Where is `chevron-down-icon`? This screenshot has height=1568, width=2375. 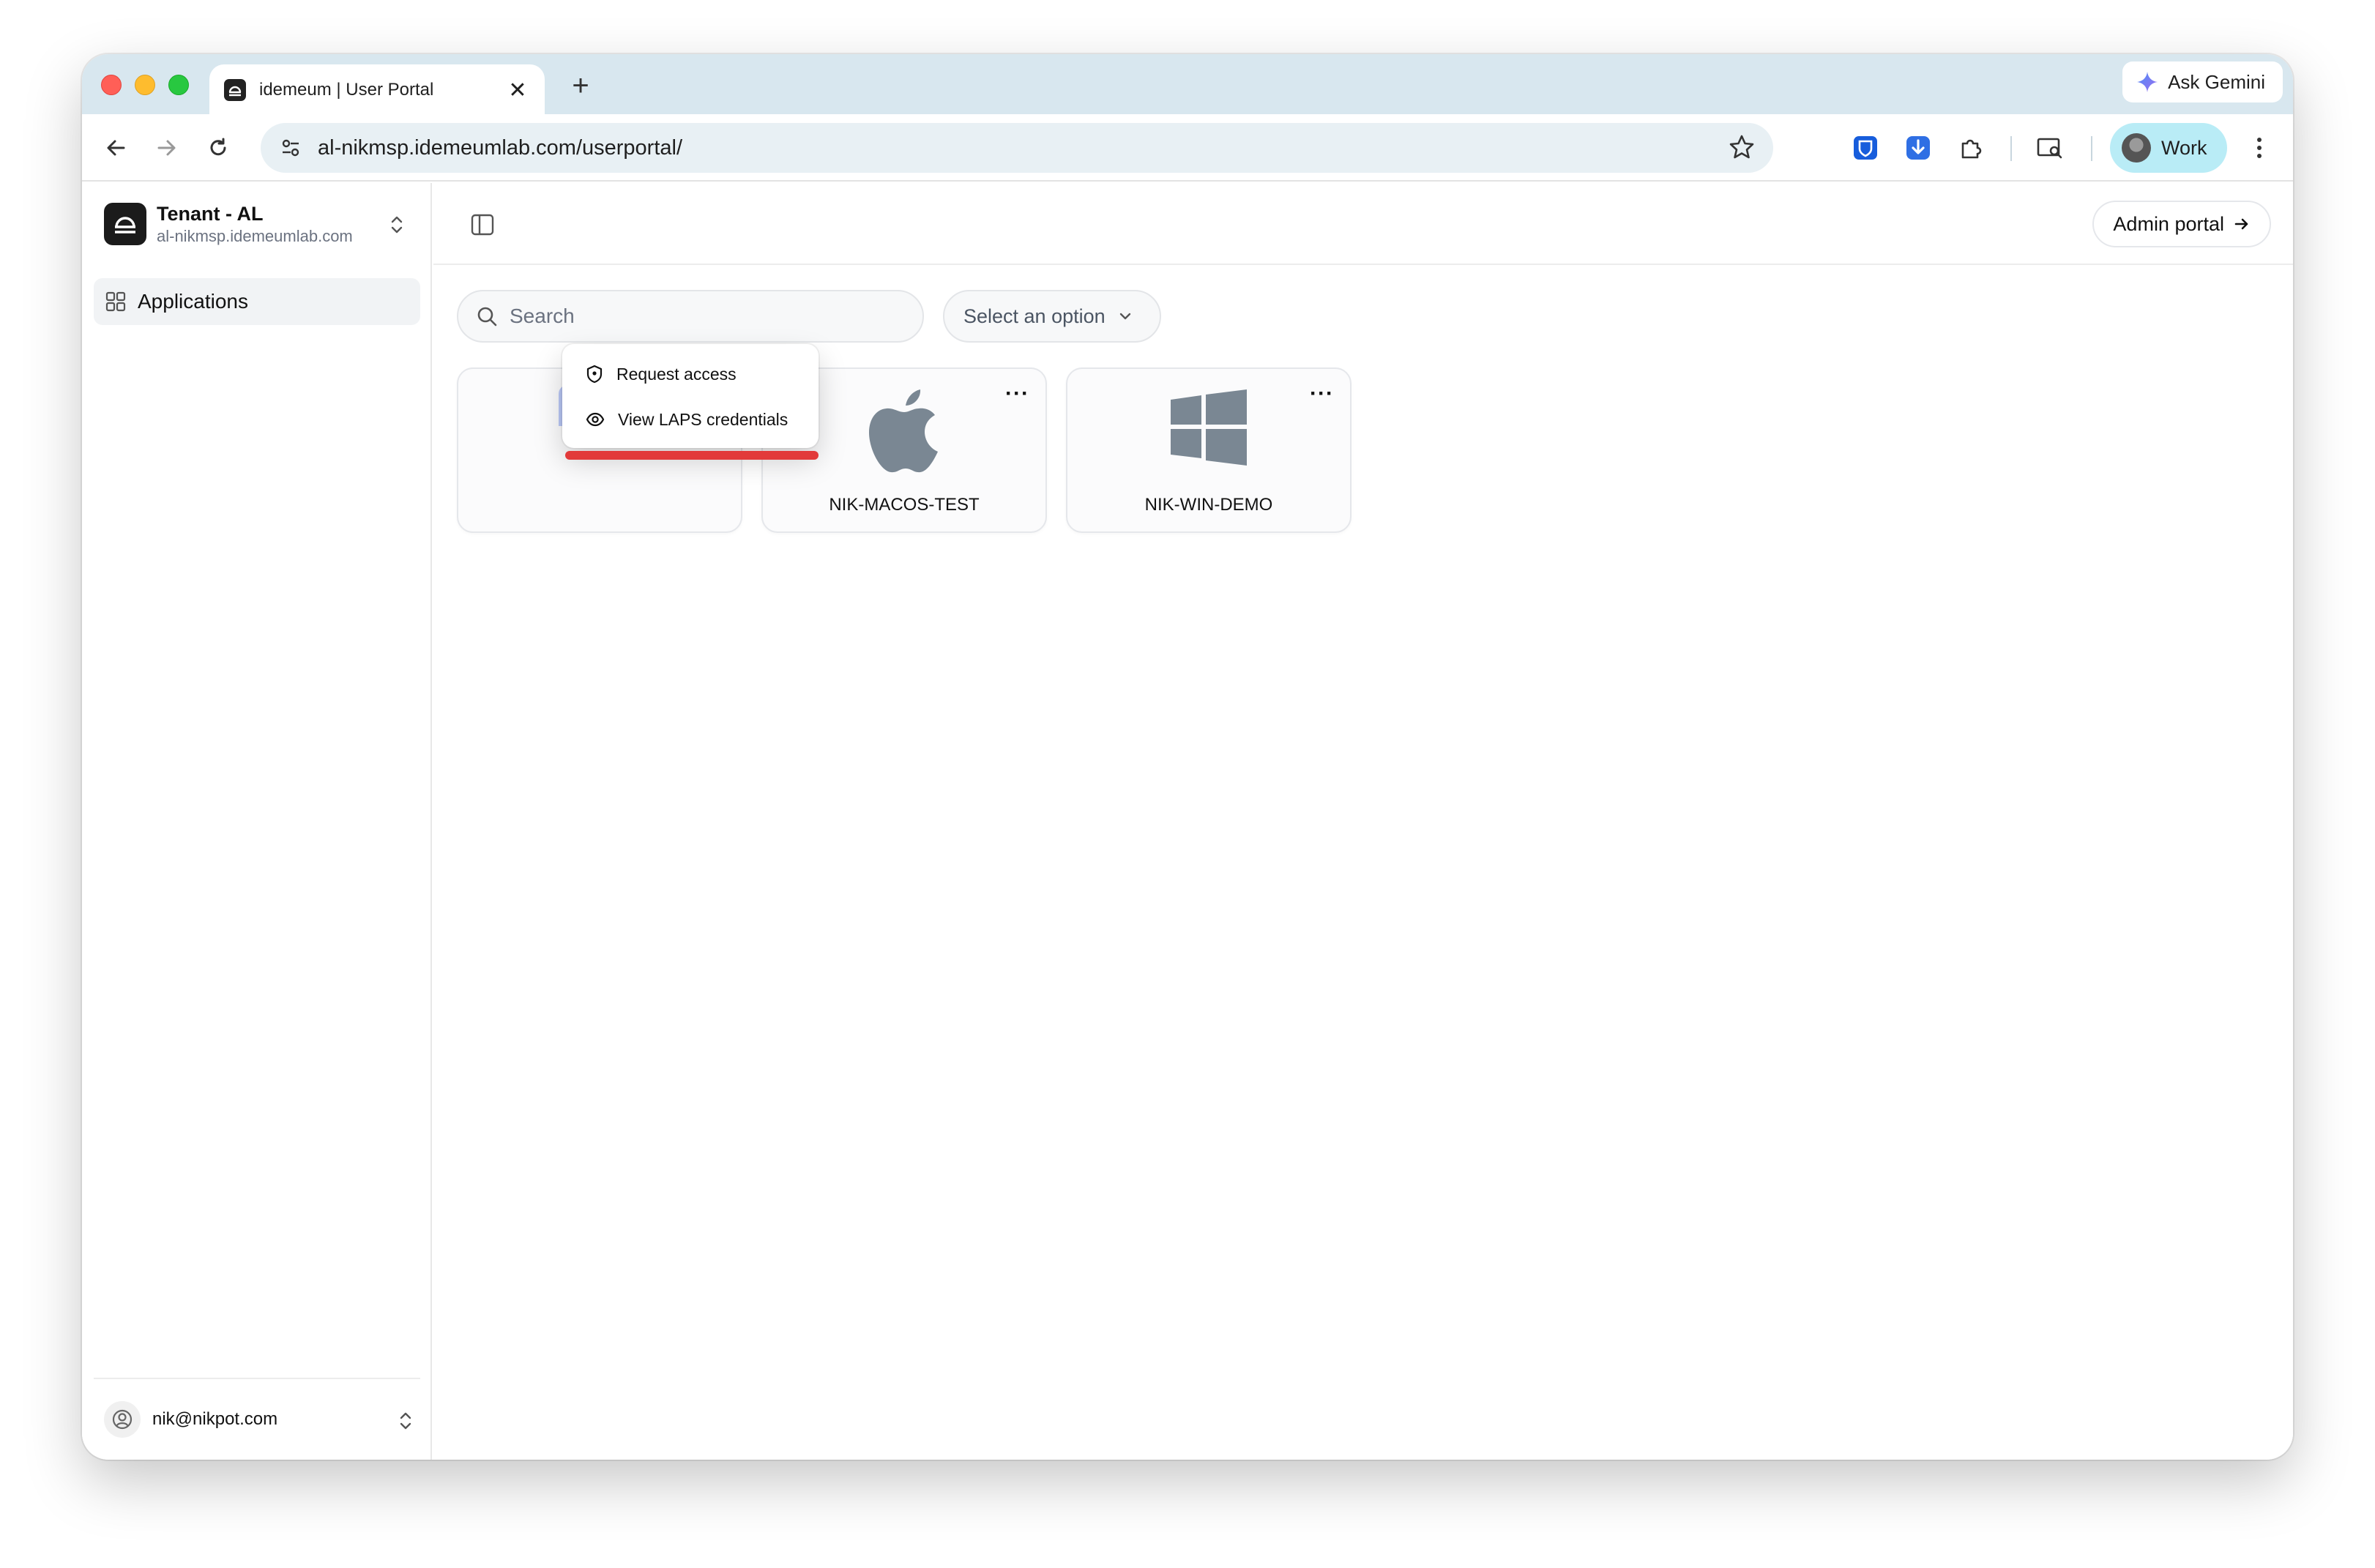 chevron-down-icon is located at coordinates (1124, 316).